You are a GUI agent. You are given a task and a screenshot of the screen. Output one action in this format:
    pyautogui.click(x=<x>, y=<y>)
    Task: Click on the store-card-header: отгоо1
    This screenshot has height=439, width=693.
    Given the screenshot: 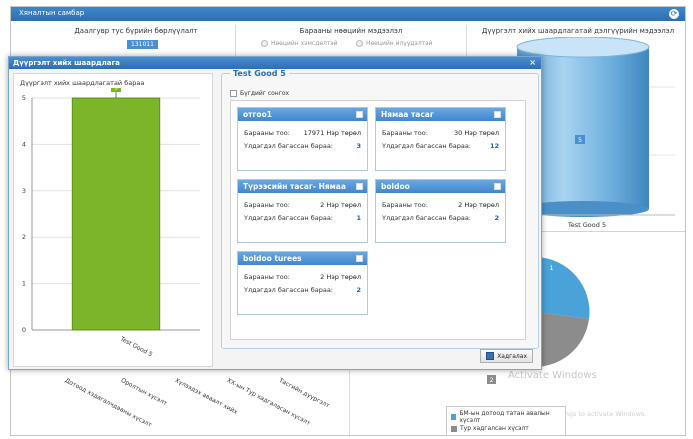 What is the action you would take?
    pyautogui.click(x=302, y=114)
    